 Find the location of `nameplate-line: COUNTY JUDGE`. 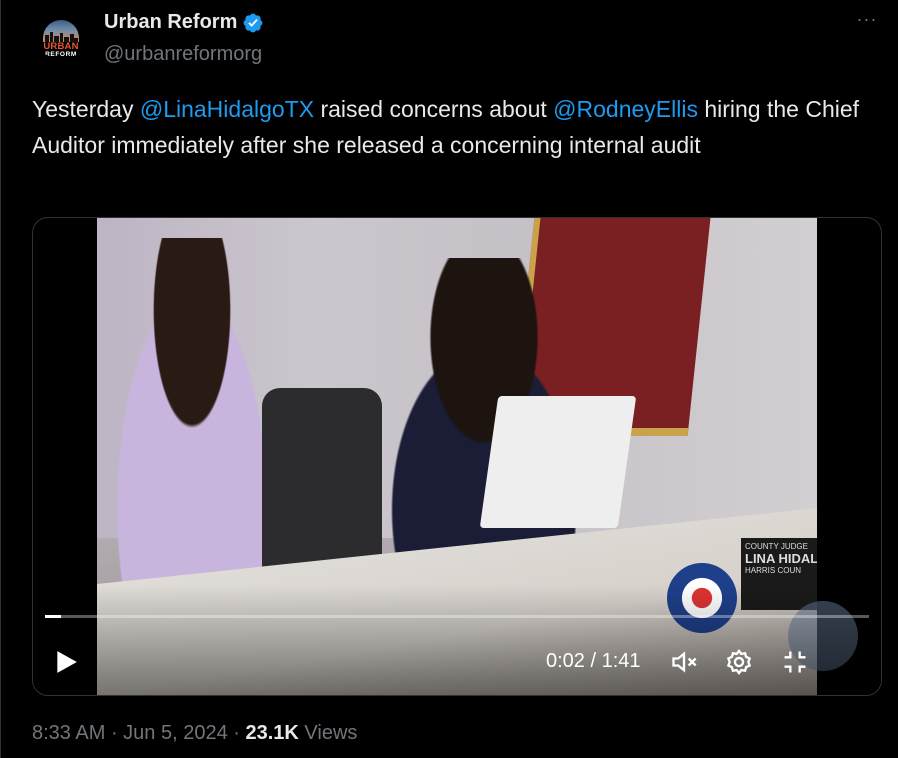

nameplate-line: COUNTY JUDGE is located at coordinates (776, 546).